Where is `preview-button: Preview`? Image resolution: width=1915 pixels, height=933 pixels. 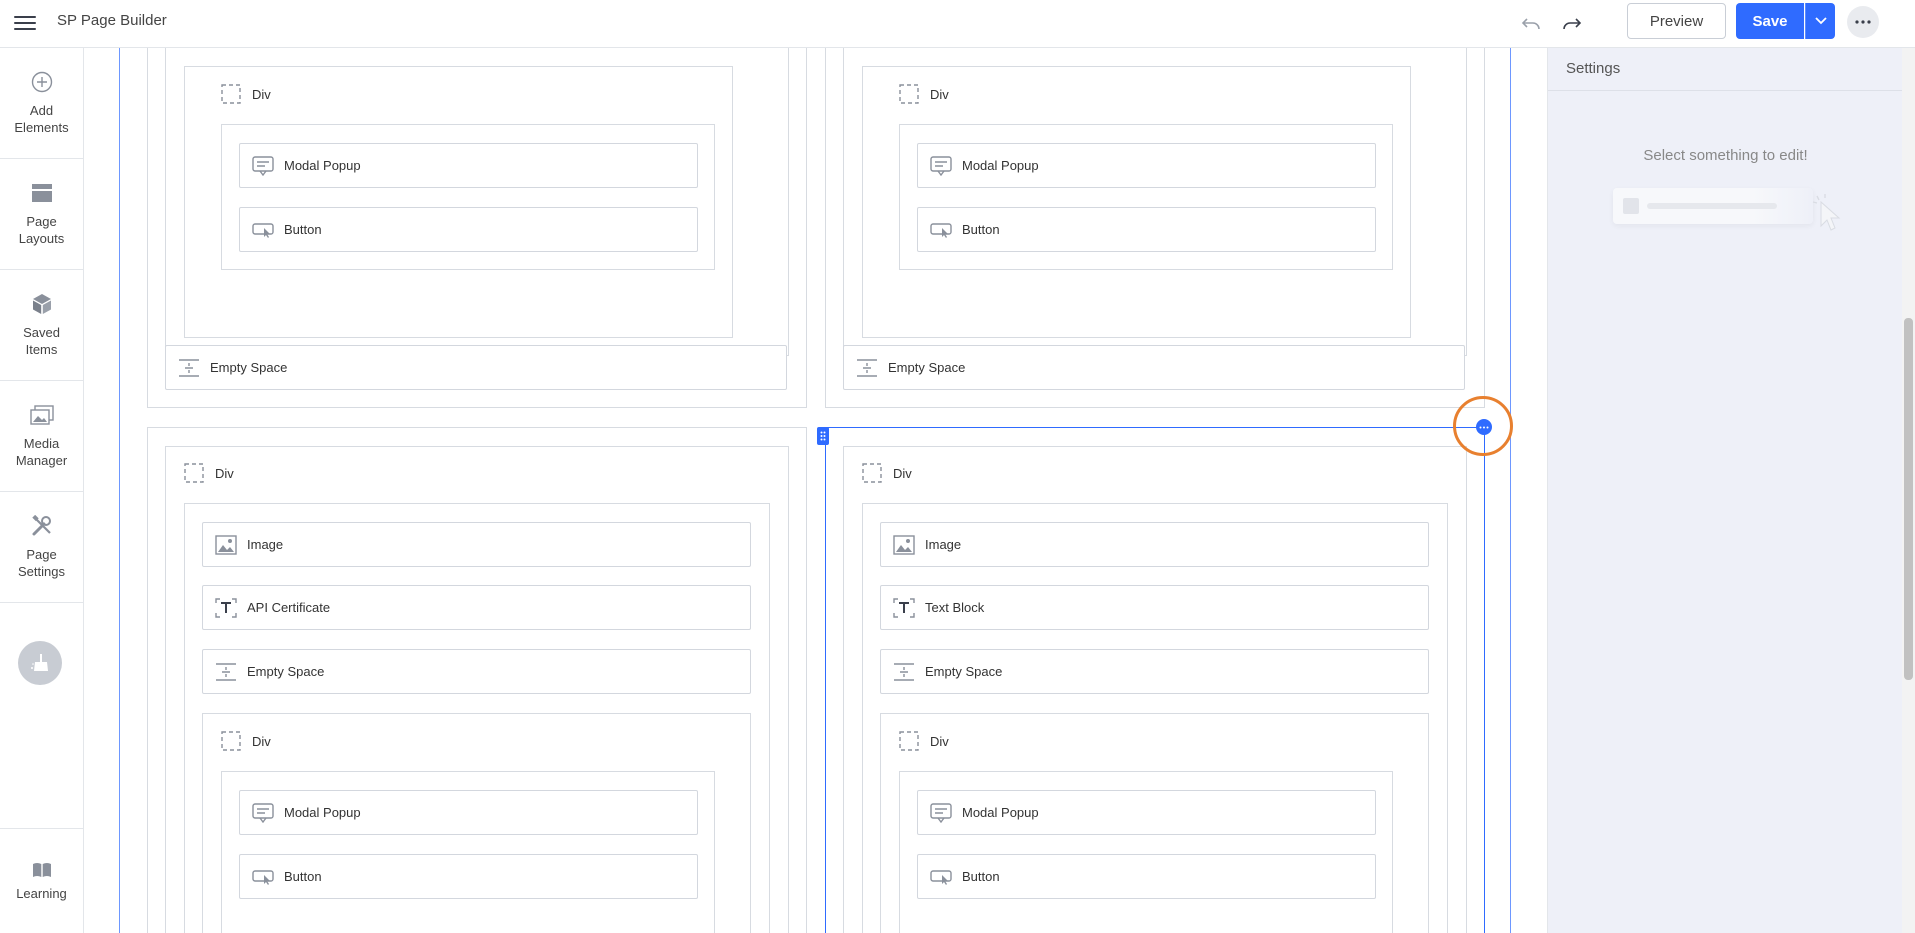 preview-button: Preview is located at coordinates (1676, 21).